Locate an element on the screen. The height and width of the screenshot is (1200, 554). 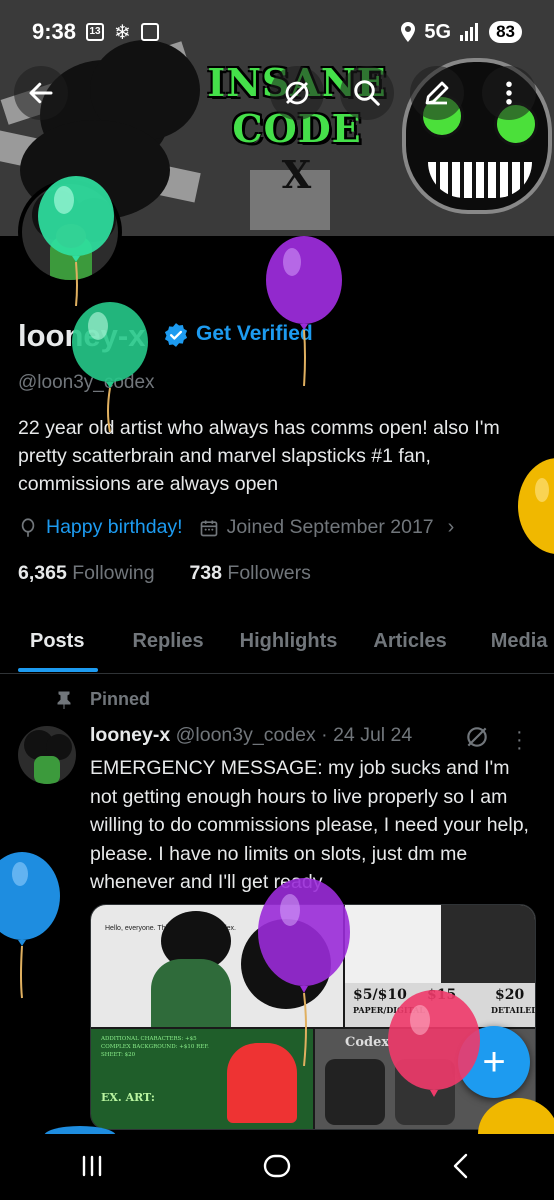
profile-meta: Happy birthday! Joined September 2017 › is located at coordinates (236, 527).